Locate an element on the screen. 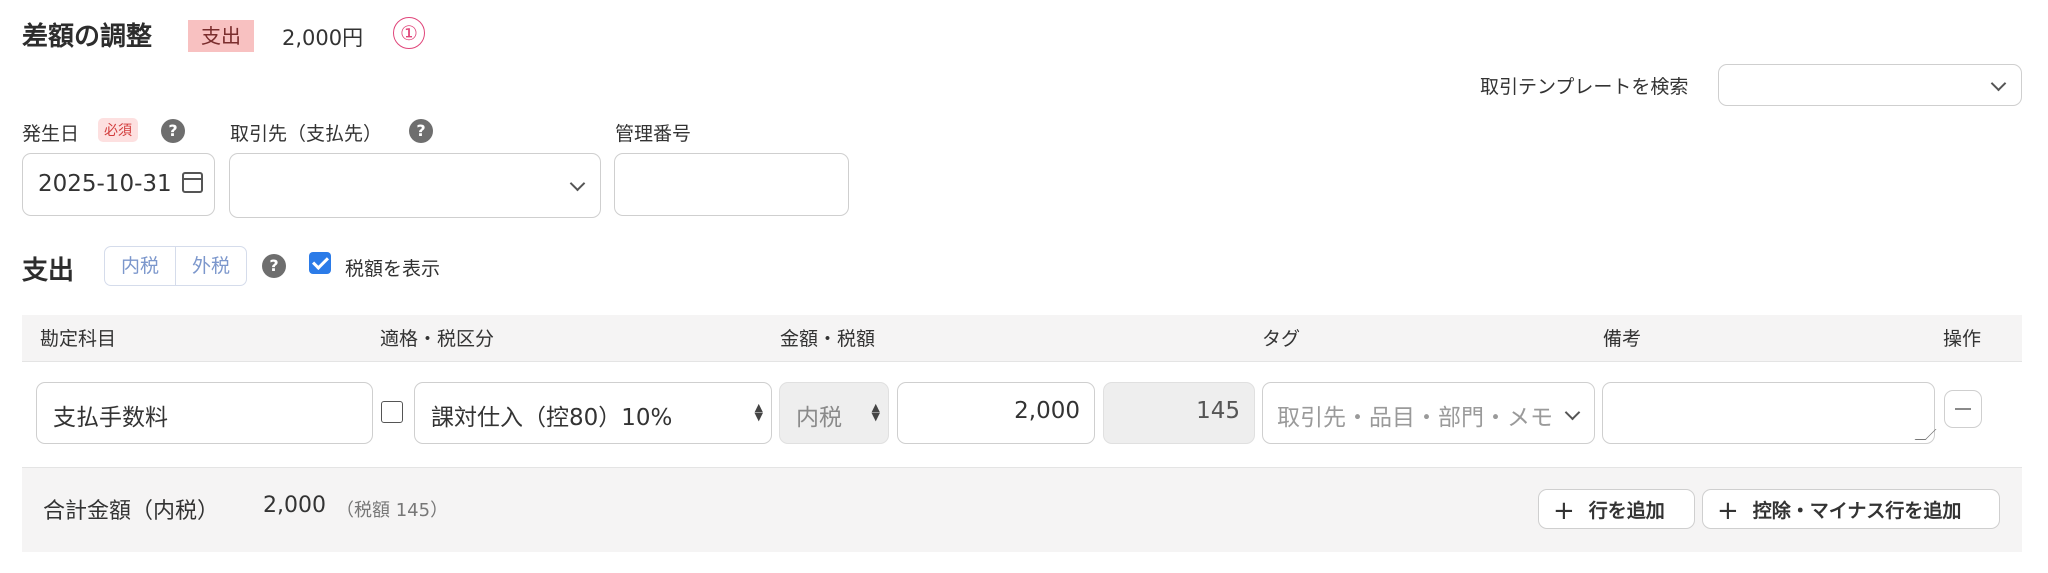  tax-category-value: 課対仕入（控80）10% is located at coordinates (552, 418).